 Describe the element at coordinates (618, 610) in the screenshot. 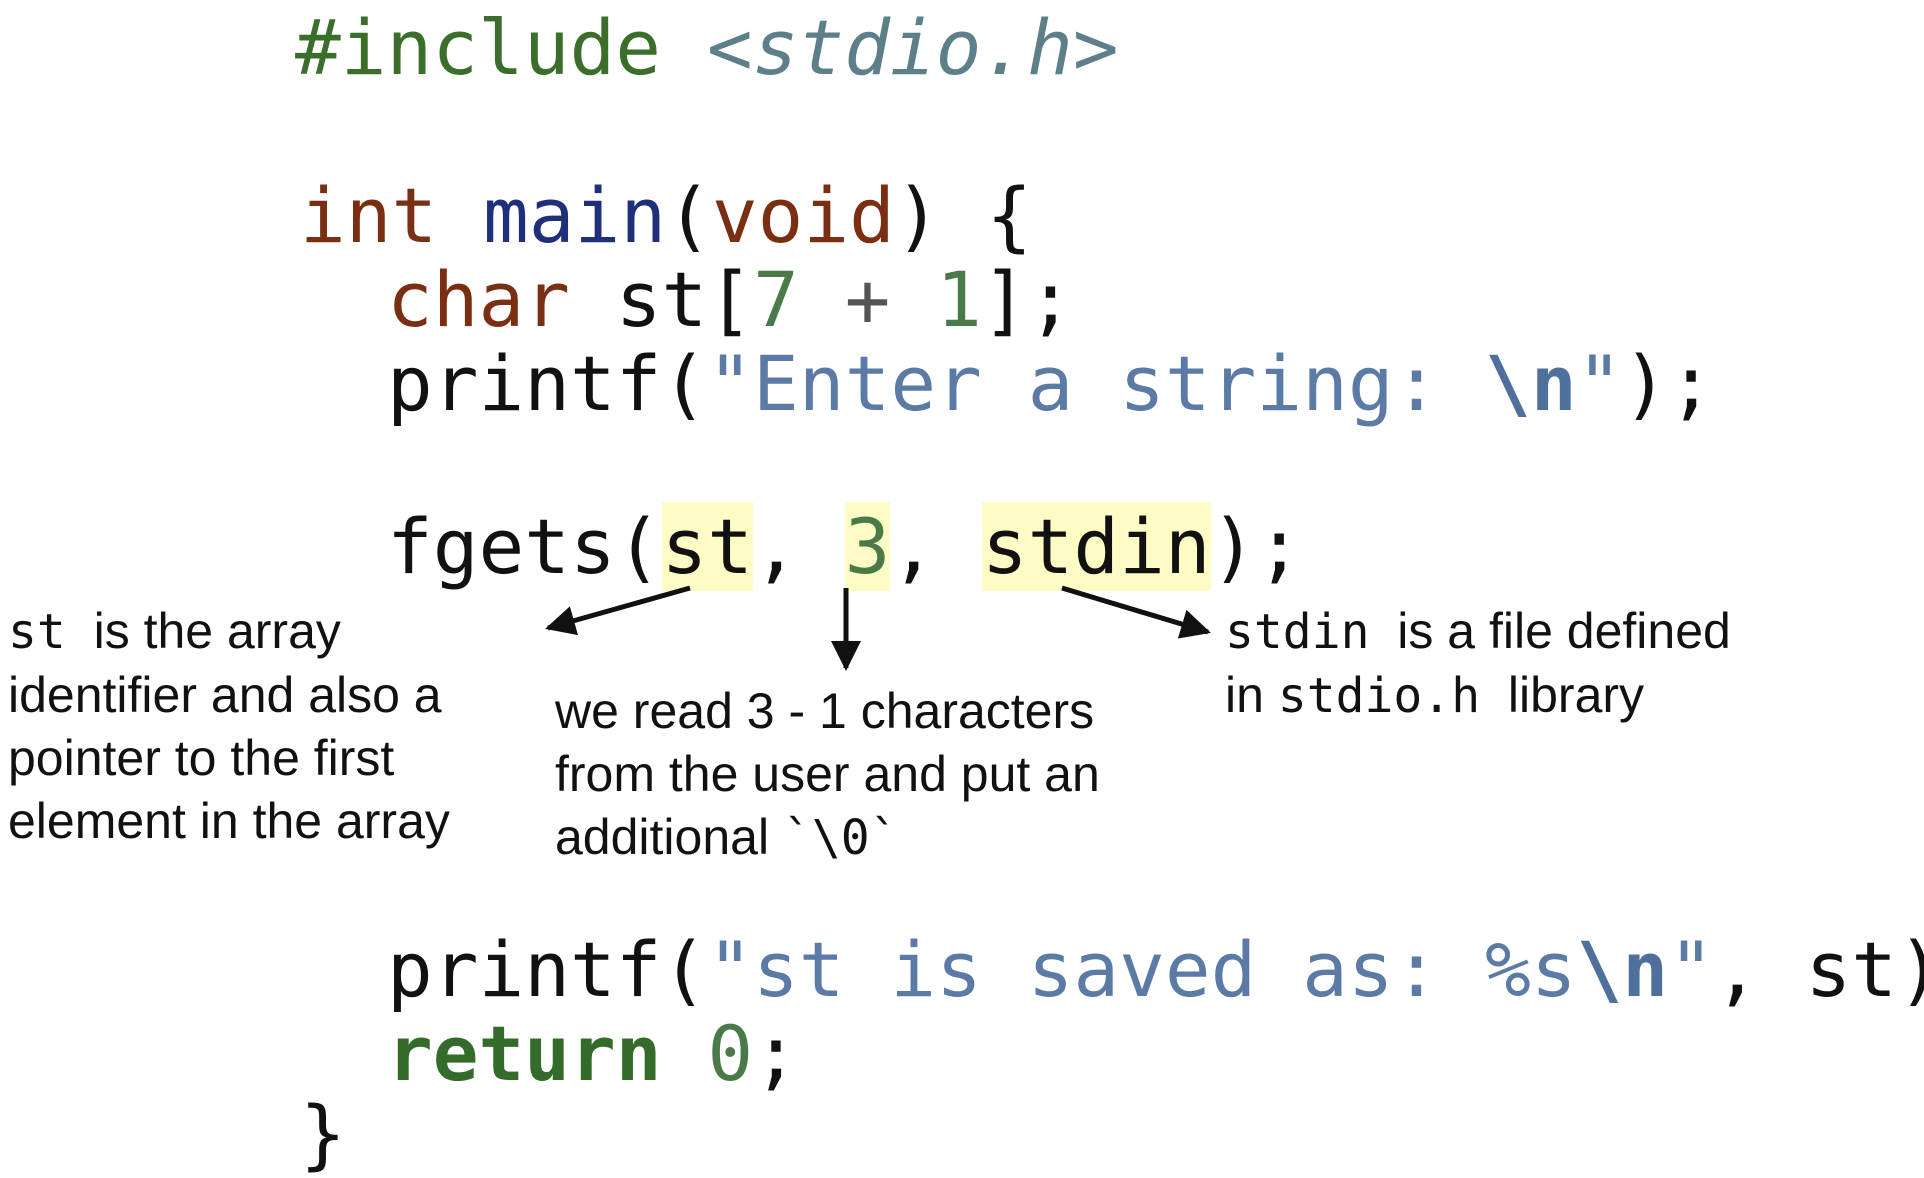

I see `arrow-st` at that location.